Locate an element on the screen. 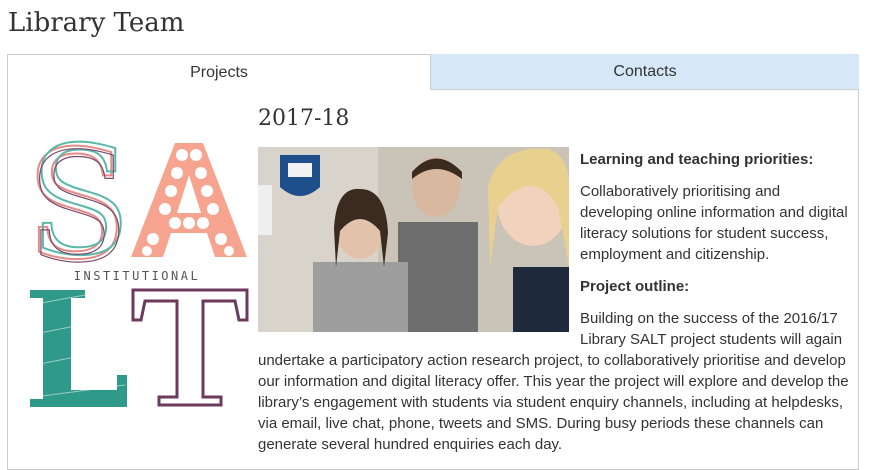 This screenshot has width=871, height=470. tab-projects: Projects is located at coordinates (219, 72).